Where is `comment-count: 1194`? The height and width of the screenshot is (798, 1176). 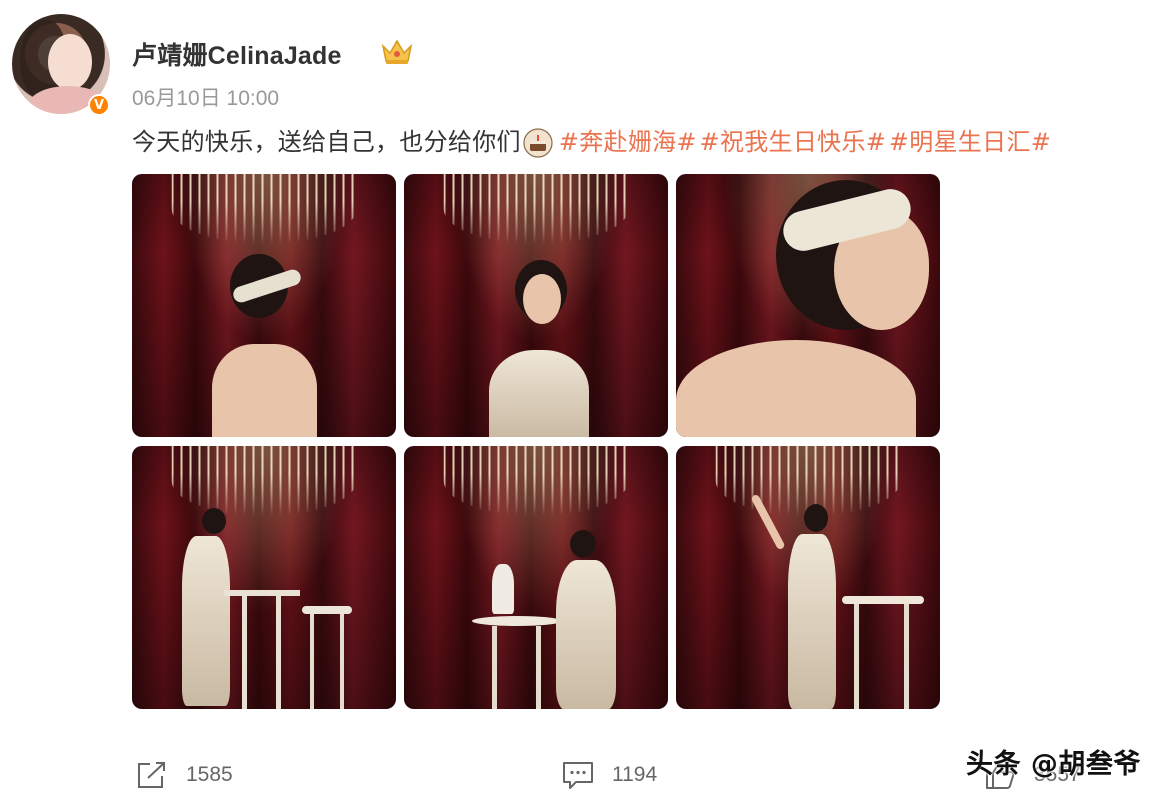
comment-count: 1194 is located at coordinates (635, 774).